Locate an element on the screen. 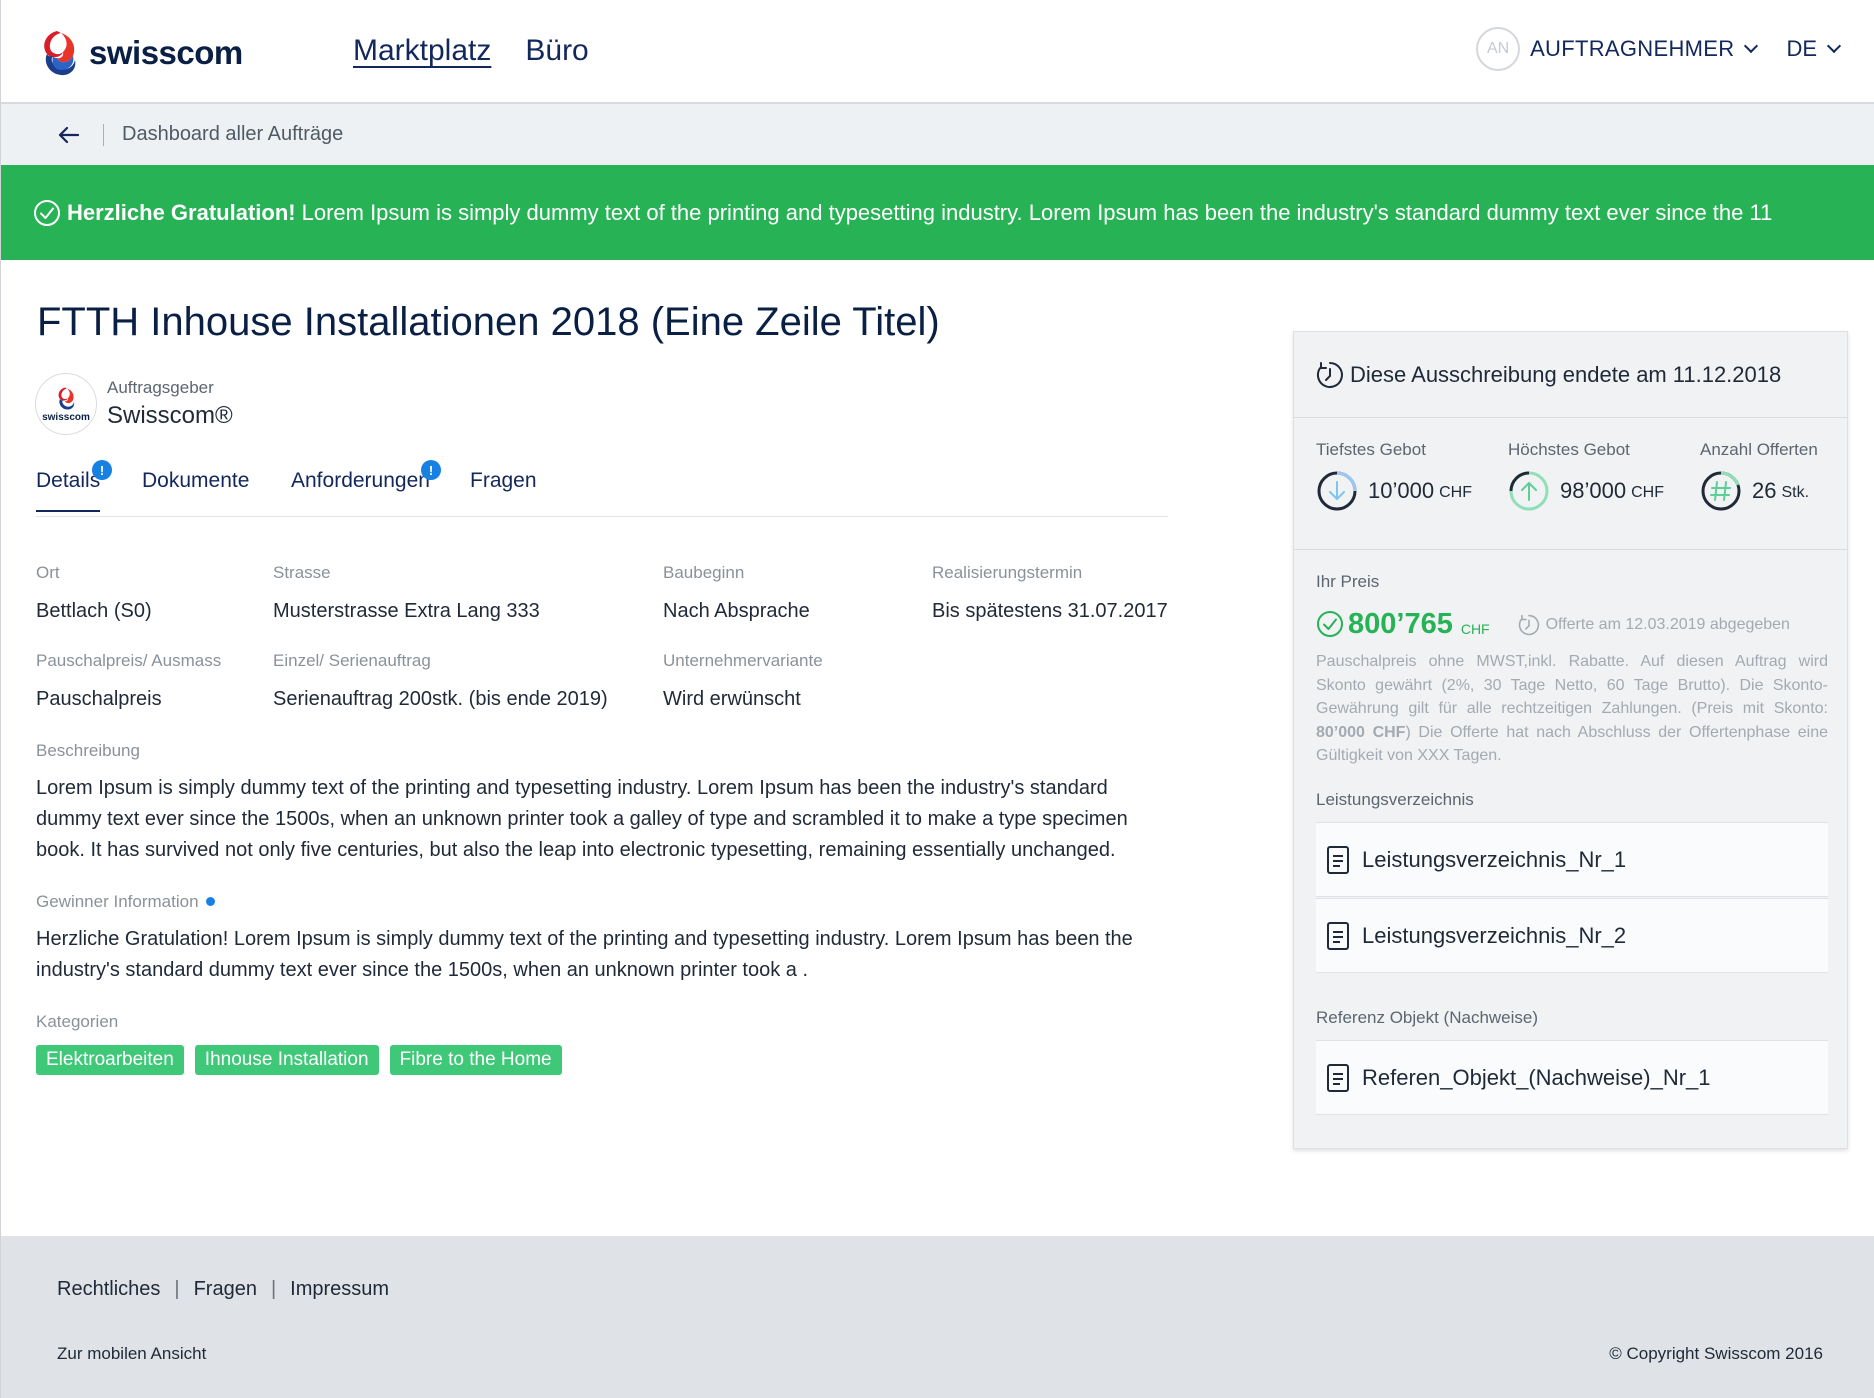  tab-dokumente: Dokumente is located at coordinates (195, 481).